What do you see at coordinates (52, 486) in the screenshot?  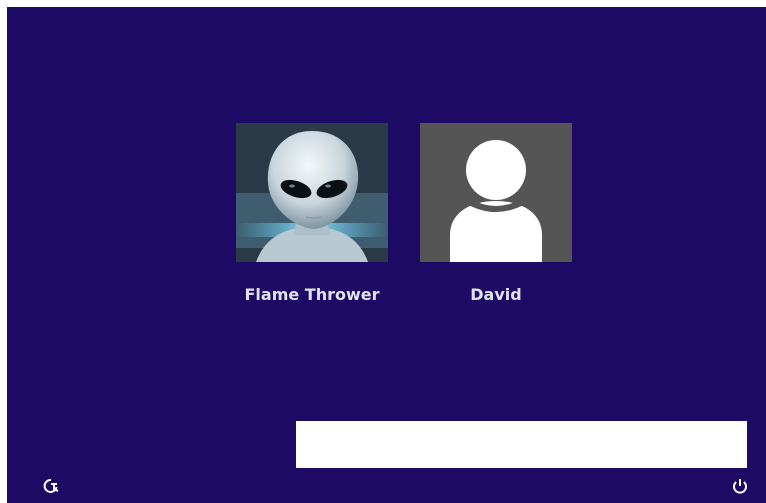 I see `ease-of-access-icon` at bounding box center [52, 486].